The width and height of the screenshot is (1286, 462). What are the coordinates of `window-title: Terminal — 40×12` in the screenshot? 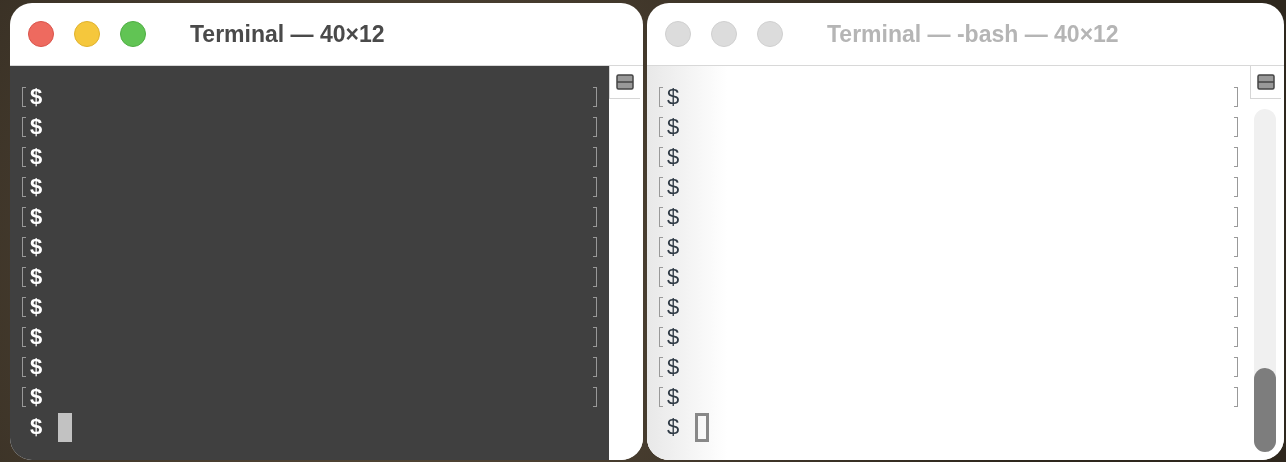 It's located at (287, 34).